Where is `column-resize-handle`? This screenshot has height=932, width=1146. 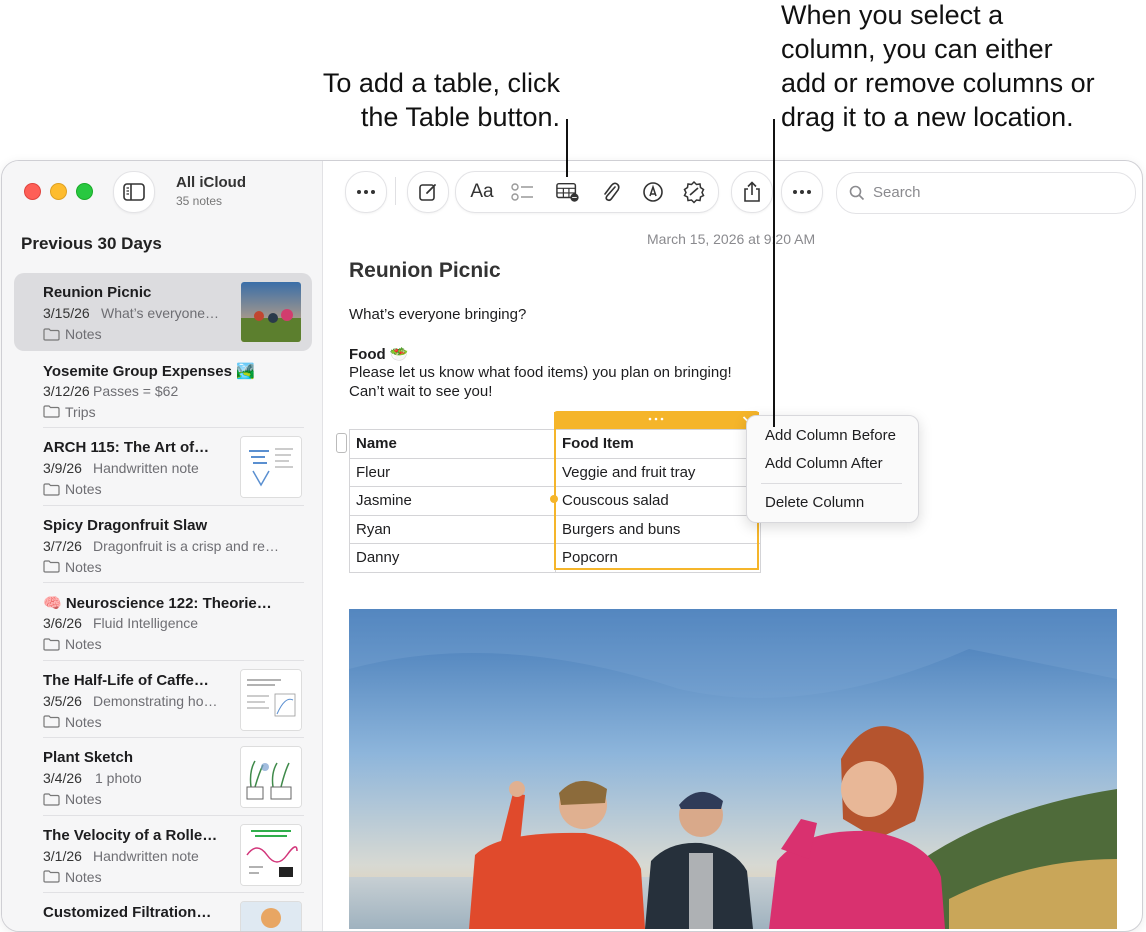 column-resize-handle is located at coordinates (554, 499).